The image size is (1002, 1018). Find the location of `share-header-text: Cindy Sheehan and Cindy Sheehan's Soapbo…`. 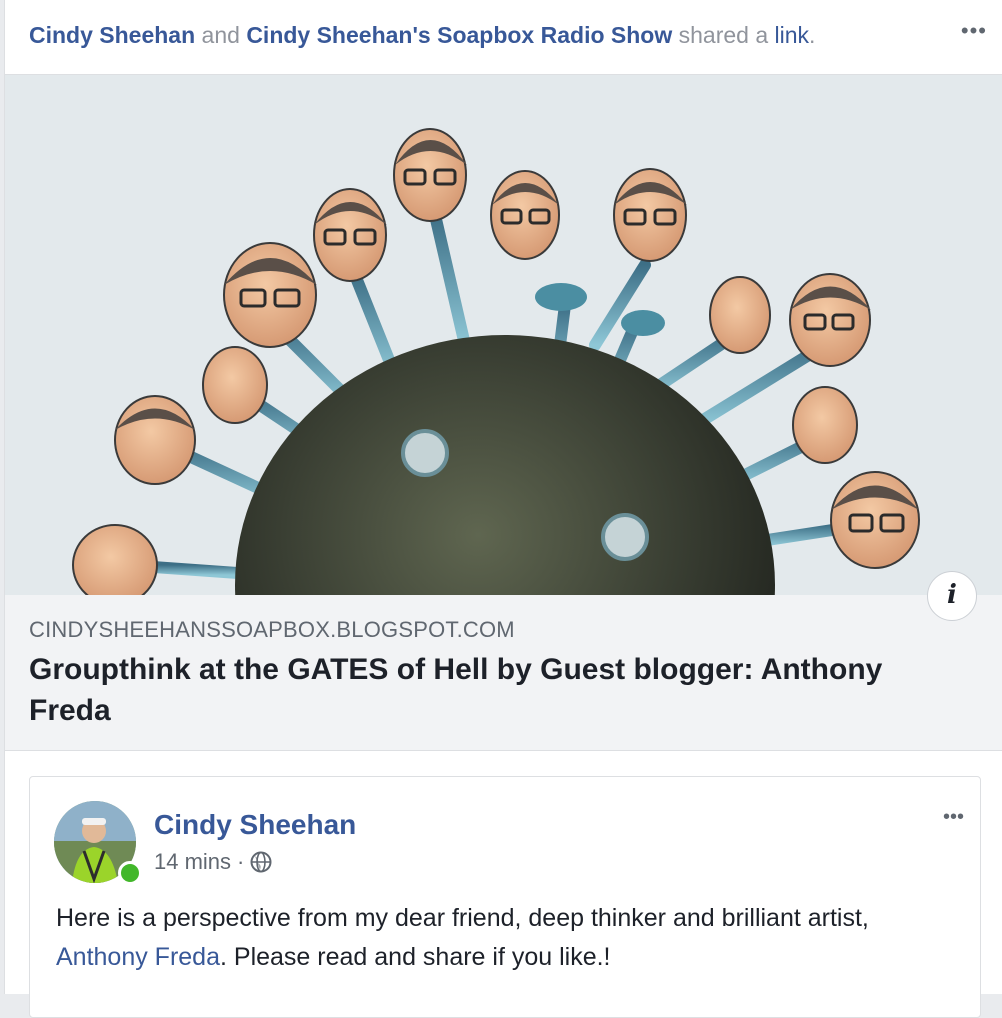

share-header-text: Cindy Sheehan and Cindy Sheehan's Soapbo… is located at coordinates (422, 35).